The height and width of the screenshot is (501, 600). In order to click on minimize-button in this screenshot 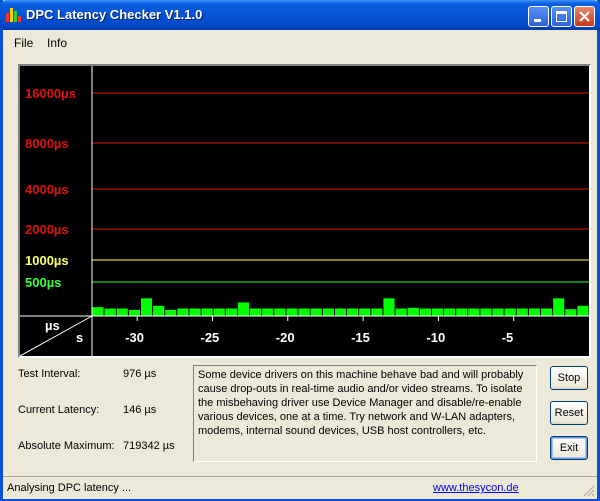, I will do `click(538, 16)`.